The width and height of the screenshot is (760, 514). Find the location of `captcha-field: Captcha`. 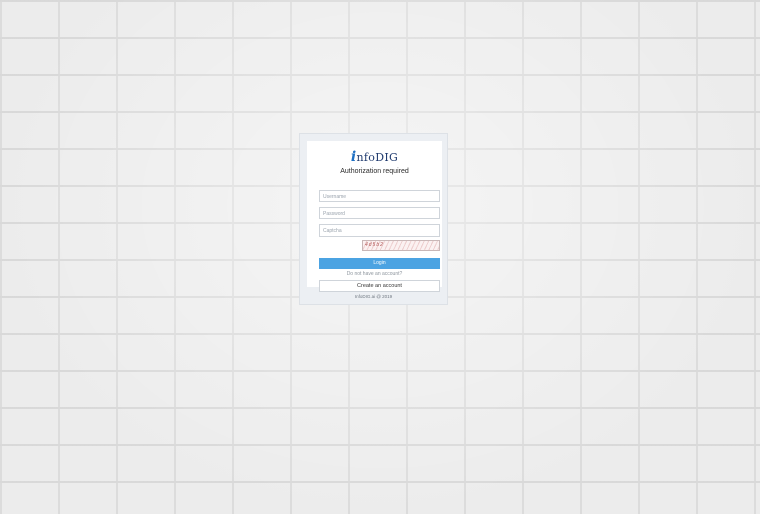

captcha-field: Captcha is located at coordinates (379, 230).